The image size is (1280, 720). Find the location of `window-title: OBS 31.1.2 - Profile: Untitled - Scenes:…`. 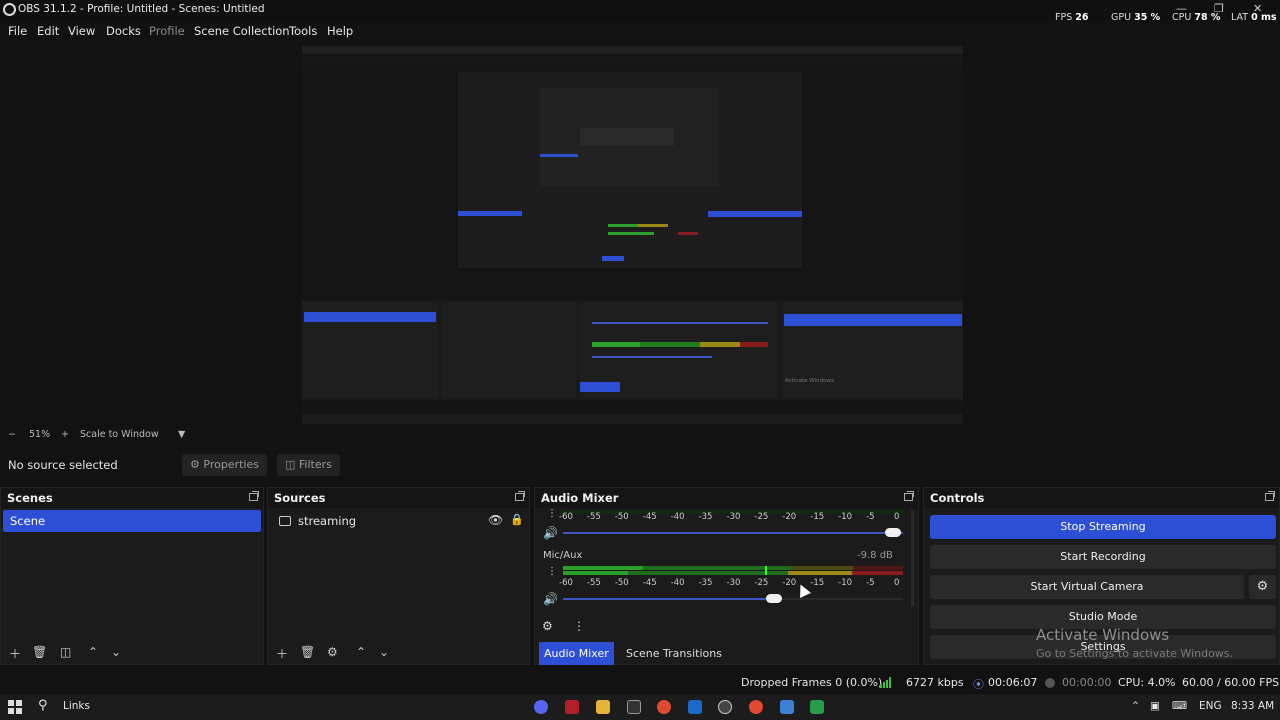

window-title: OBS 31.1.2 - Profile: Untitled - Scenes:… is located at coordinates (141, 9).